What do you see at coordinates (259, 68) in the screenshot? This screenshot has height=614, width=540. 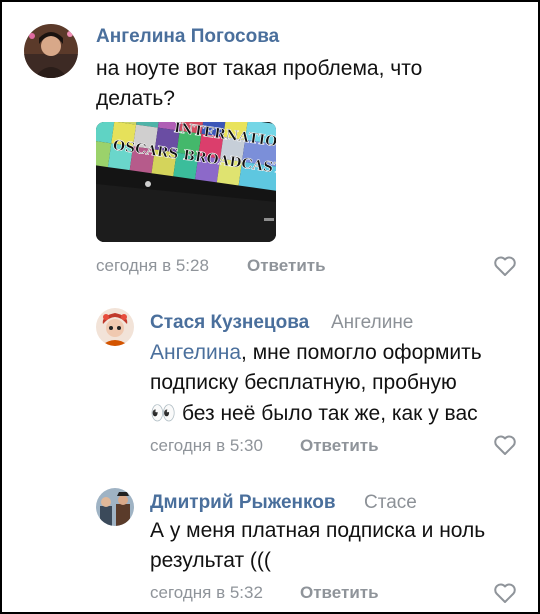 I see `comment-text-line: на ноуте вот такая проблема, что` at bounding box center [259, 68].